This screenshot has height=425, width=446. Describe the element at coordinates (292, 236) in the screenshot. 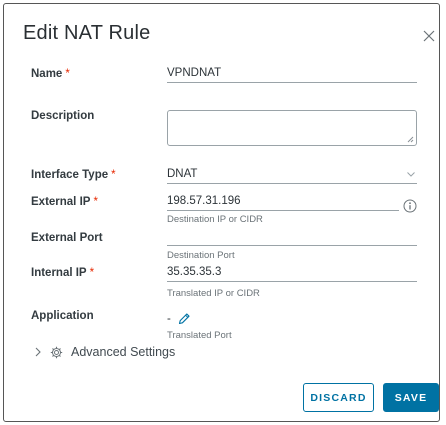

I see `external-port-input` at that location.